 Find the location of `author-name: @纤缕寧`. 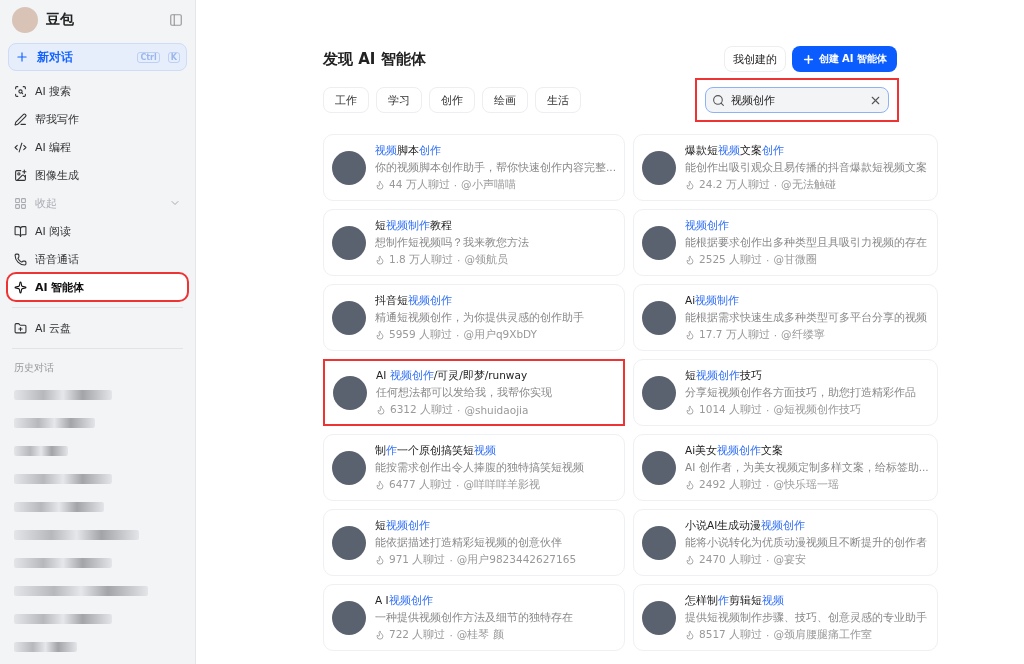

author-name: @纤缕寧 is located at coordinates (803, 334).